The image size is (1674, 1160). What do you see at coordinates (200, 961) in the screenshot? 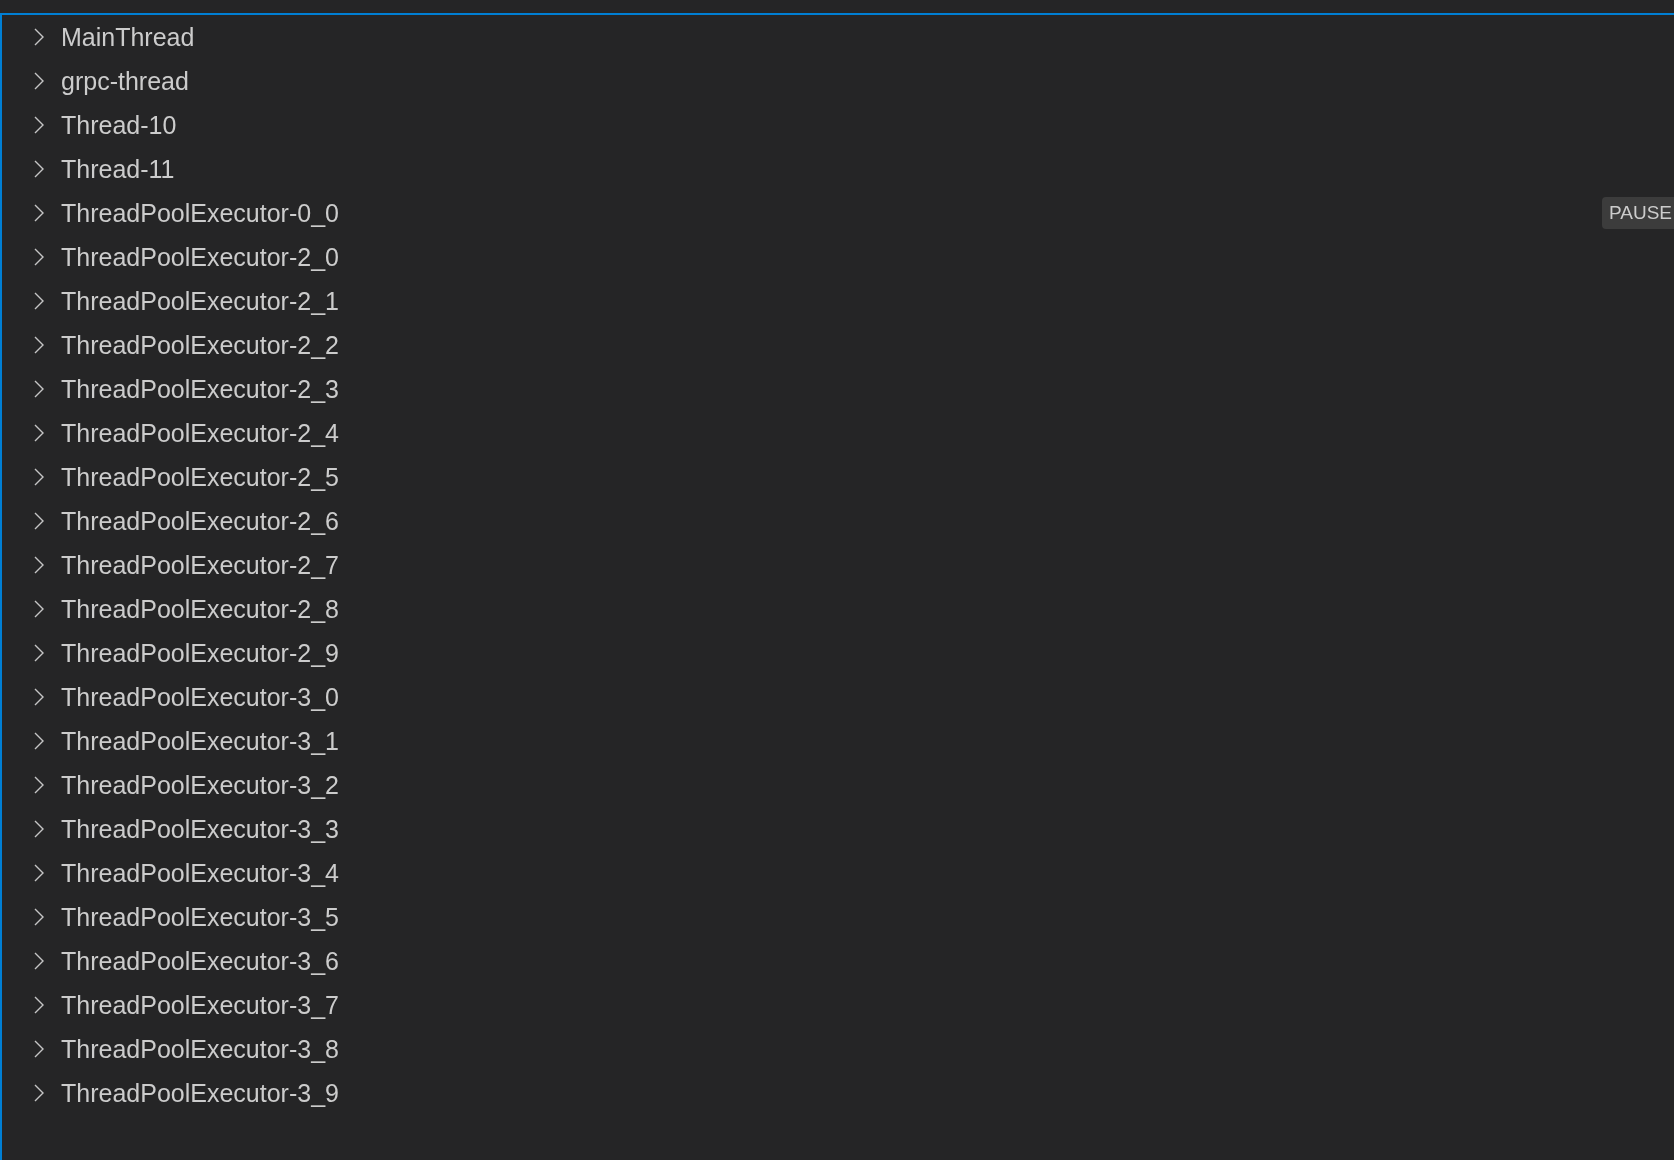
I see `thread-label: ThreadPoolExecutor-3_6` at bounding box center [200, 961].